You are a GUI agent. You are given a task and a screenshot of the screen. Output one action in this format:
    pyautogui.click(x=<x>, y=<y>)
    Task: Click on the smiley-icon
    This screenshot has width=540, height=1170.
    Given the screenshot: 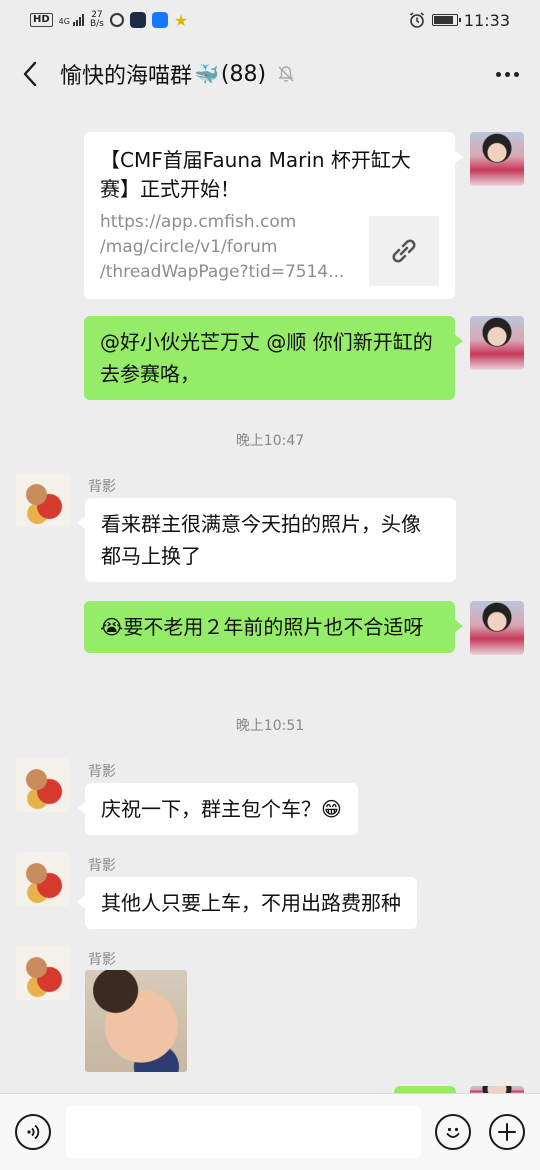 What is the action you would take?
    pyautogui.click(x=453, y=1132)
    